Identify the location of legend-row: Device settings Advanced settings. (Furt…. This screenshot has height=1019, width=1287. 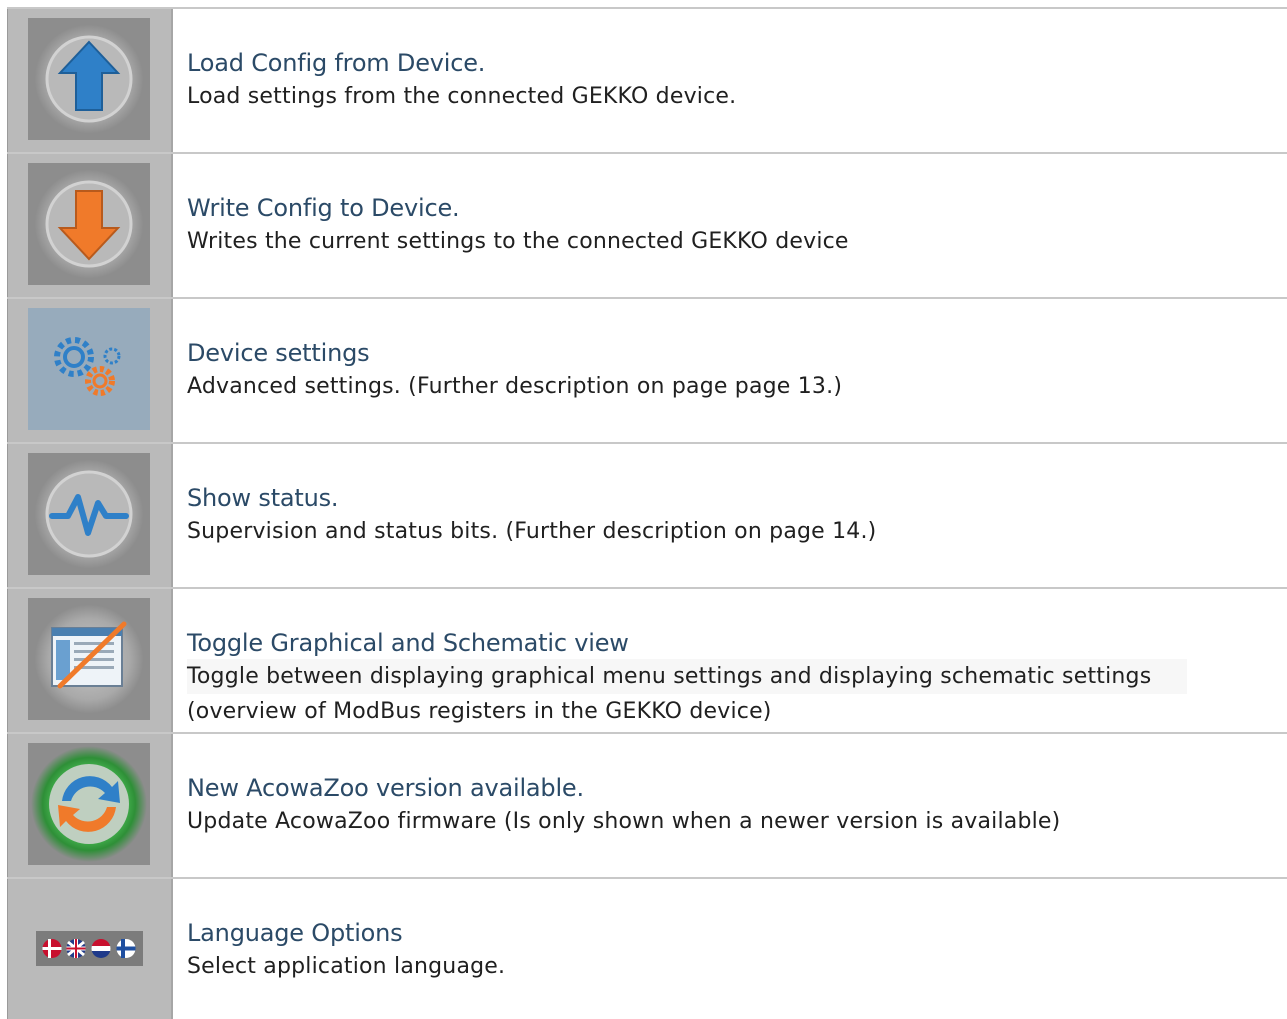
(647, 369).